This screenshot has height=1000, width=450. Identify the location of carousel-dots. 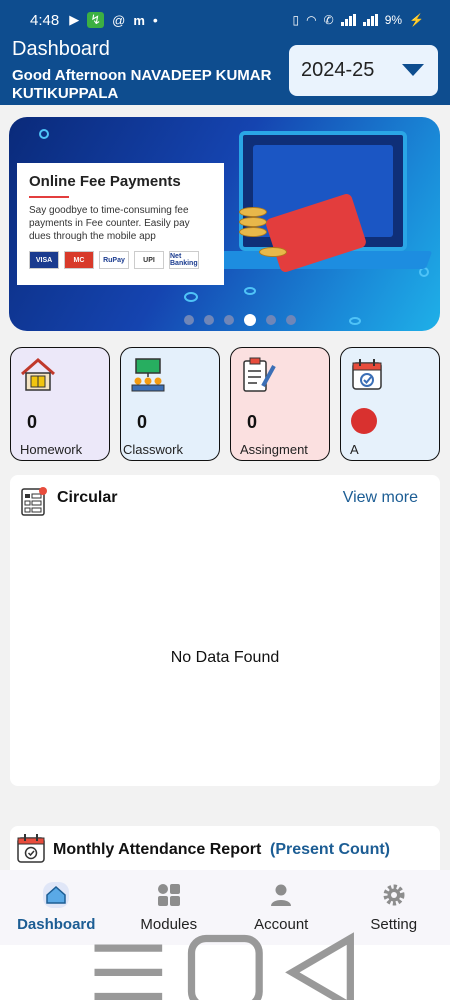
(224, 320).